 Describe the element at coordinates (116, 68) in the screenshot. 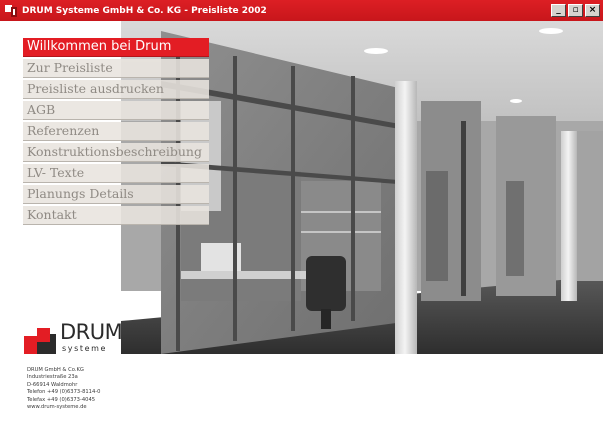

I see `nav-item-zur-preisliste: Zur Preisliste` at that location.